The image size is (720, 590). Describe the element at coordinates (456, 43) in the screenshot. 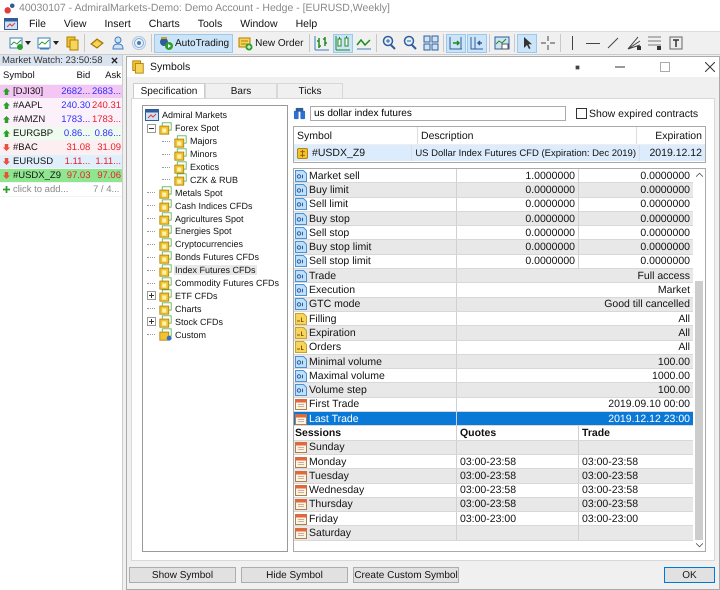

I see `chart-shift-button` at that location.